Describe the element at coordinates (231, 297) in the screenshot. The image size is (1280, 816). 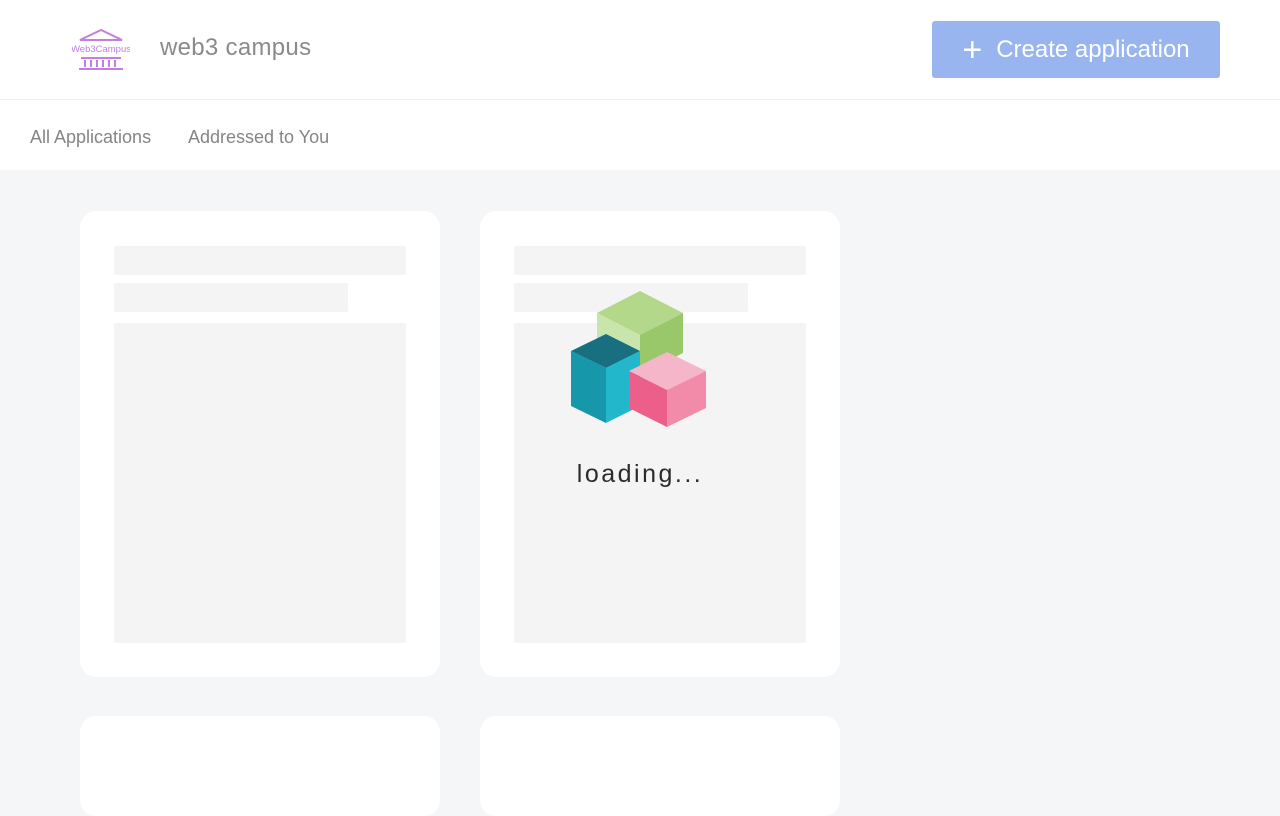
I see `skeleton-subtitle` at that location.